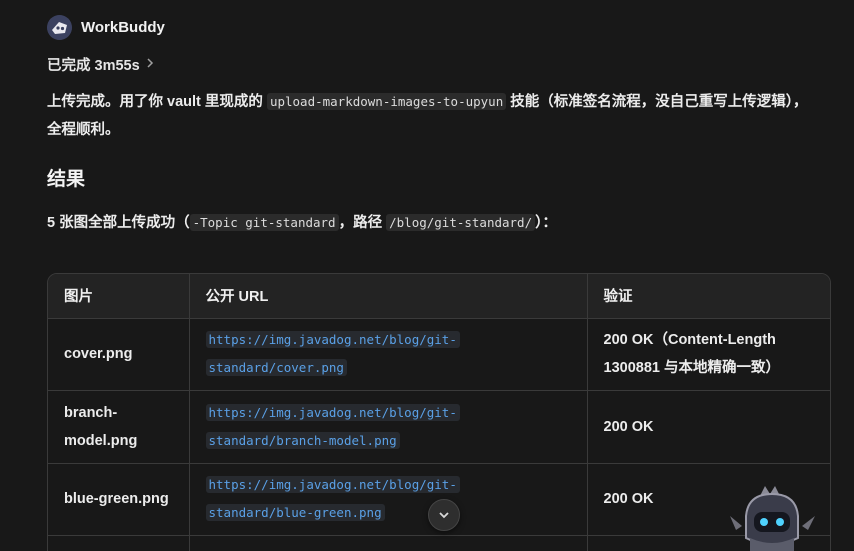  I want to click on summary-text-after: ）：, so click(546, 223).